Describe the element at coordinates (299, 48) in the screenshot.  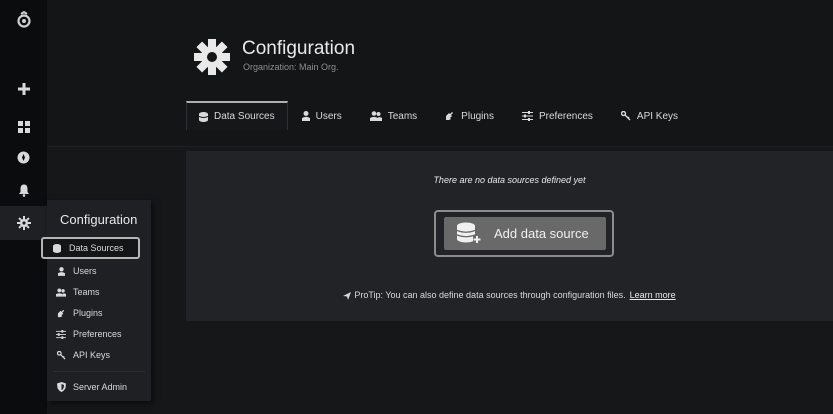
I see `page-title: Configuration` at that location.